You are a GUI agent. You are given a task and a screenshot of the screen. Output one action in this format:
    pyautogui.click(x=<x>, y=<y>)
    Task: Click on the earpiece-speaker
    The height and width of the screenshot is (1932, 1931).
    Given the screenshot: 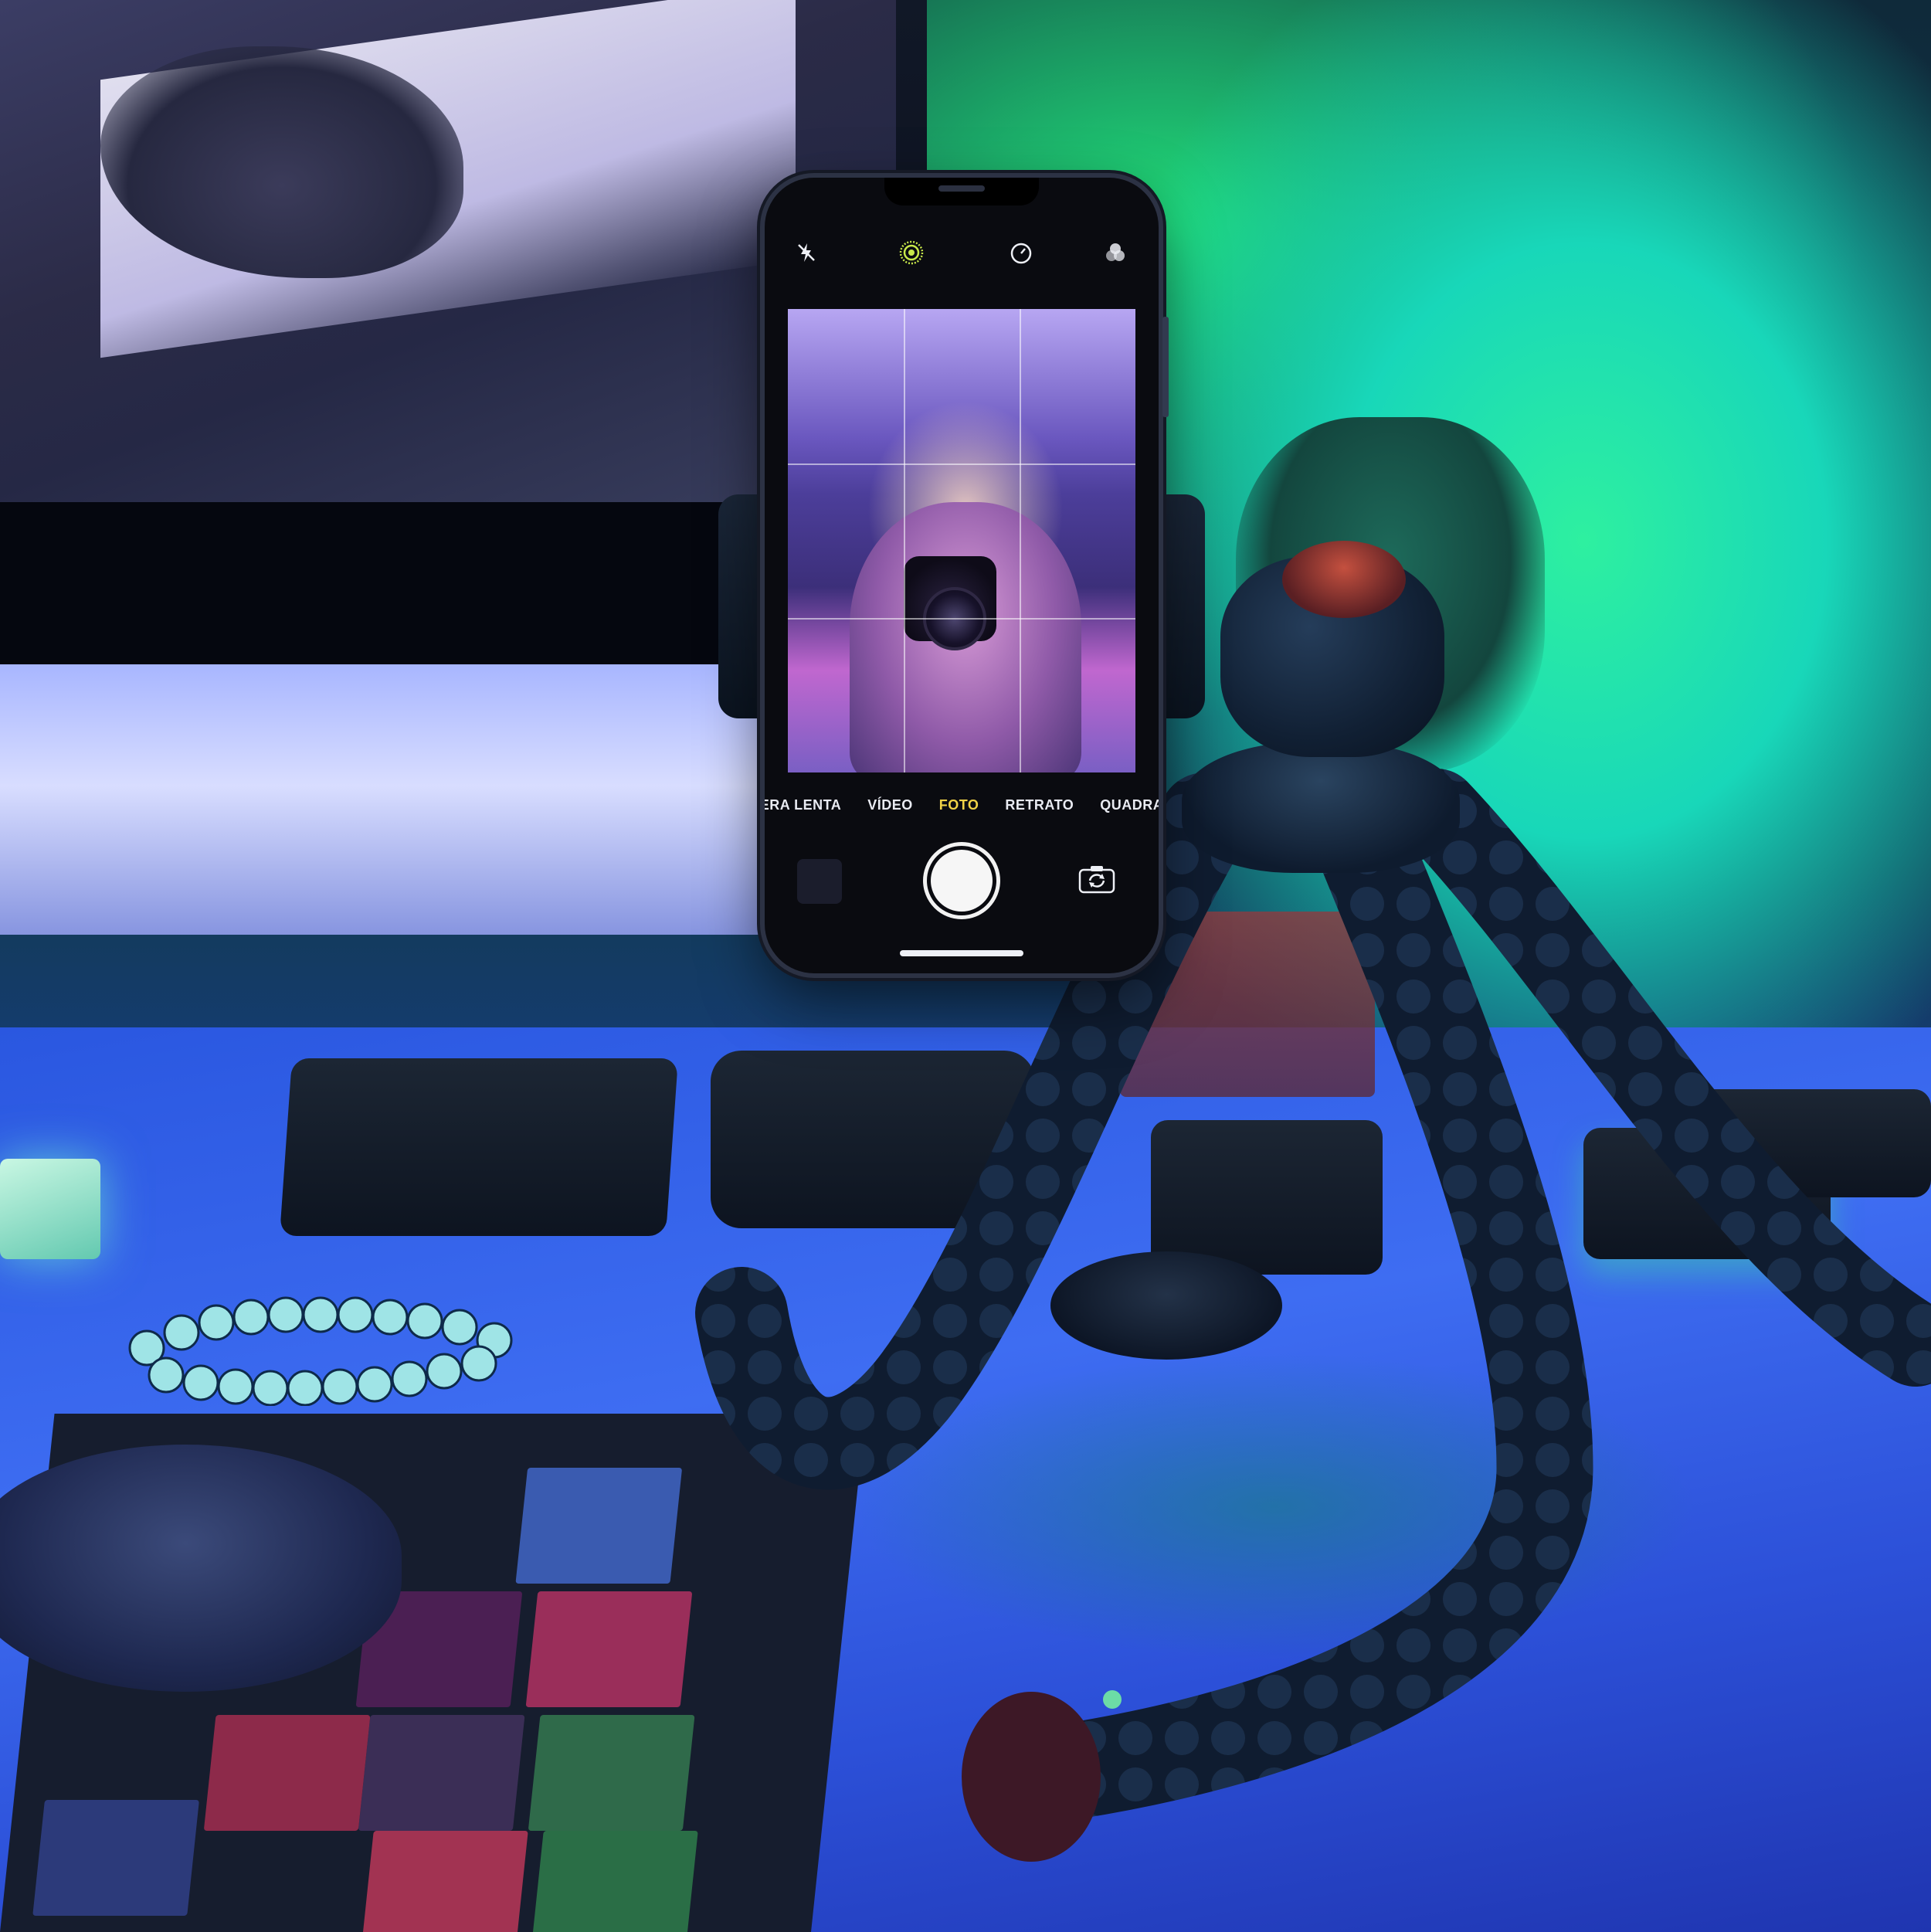 What is the action you would take?
    pyautogui.click(x=961, y=189)
    